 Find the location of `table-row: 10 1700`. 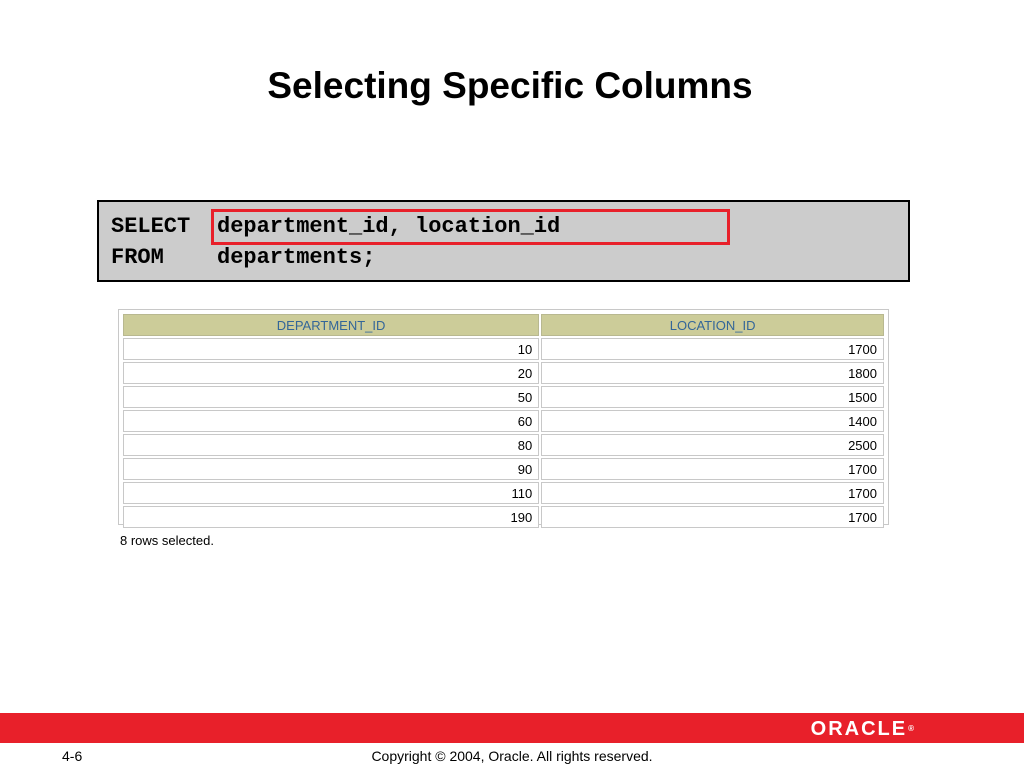

table-row: 10 1700 is located at coordinates (503, 349).